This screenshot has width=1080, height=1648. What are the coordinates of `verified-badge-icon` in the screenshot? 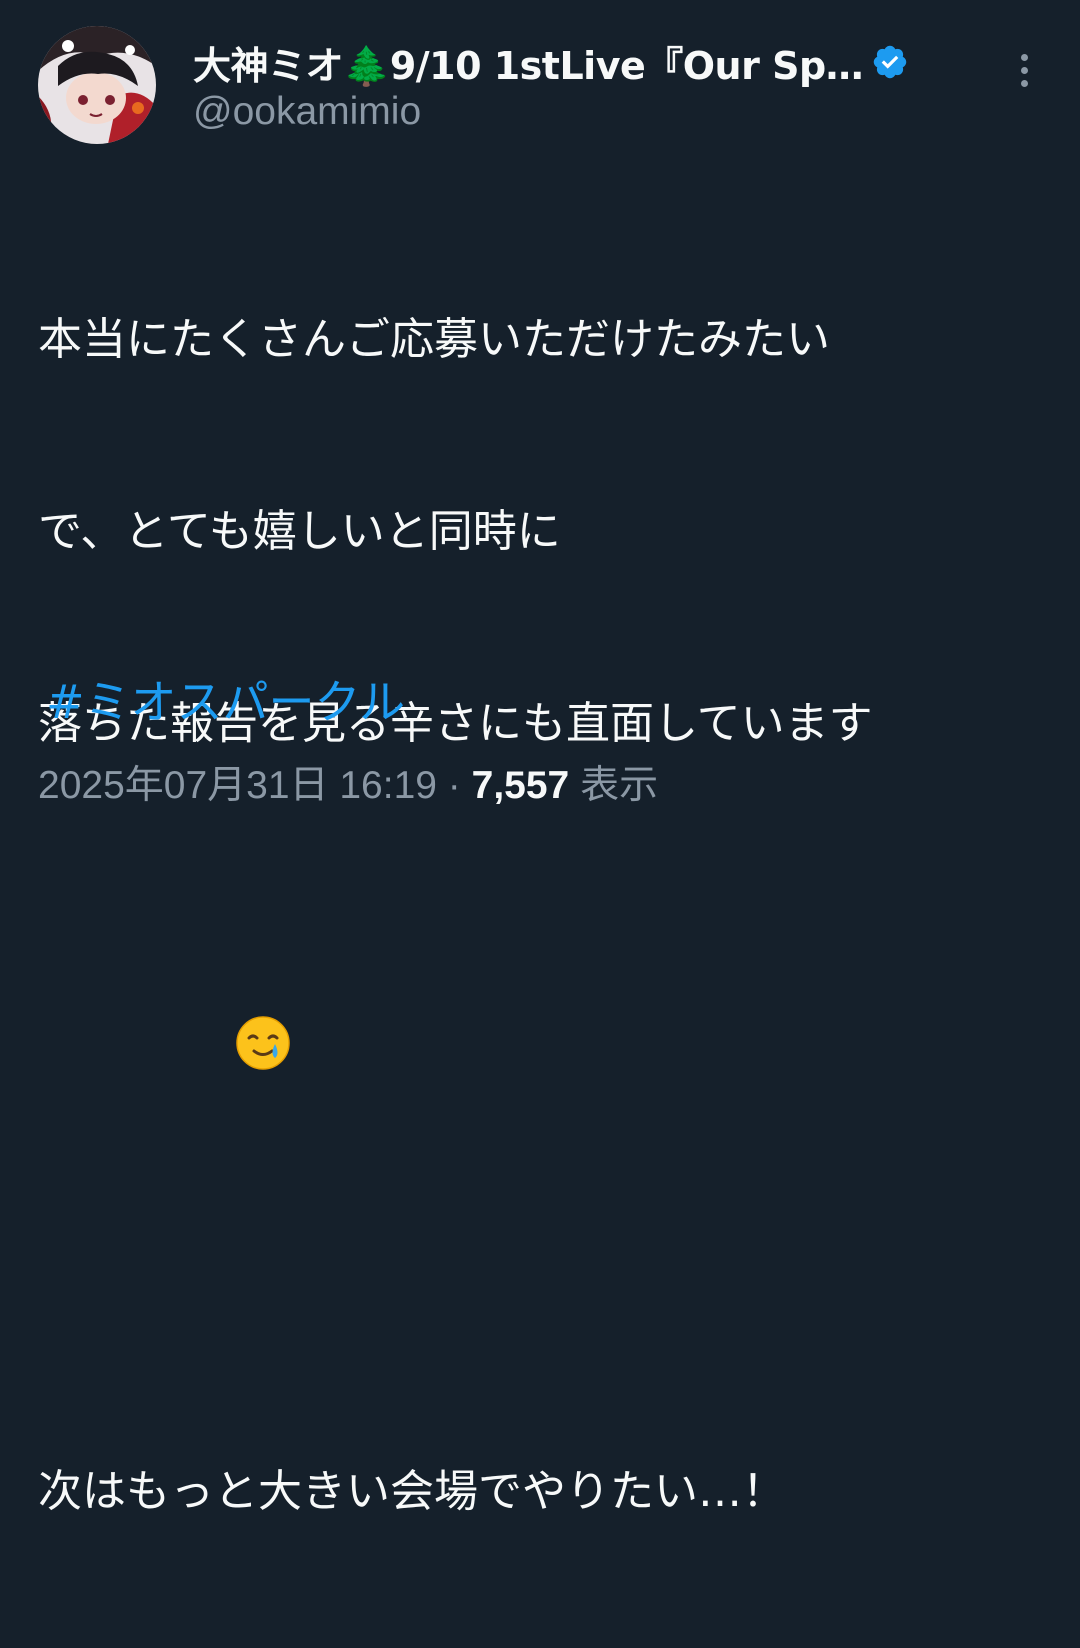 It's located at (890, 62).